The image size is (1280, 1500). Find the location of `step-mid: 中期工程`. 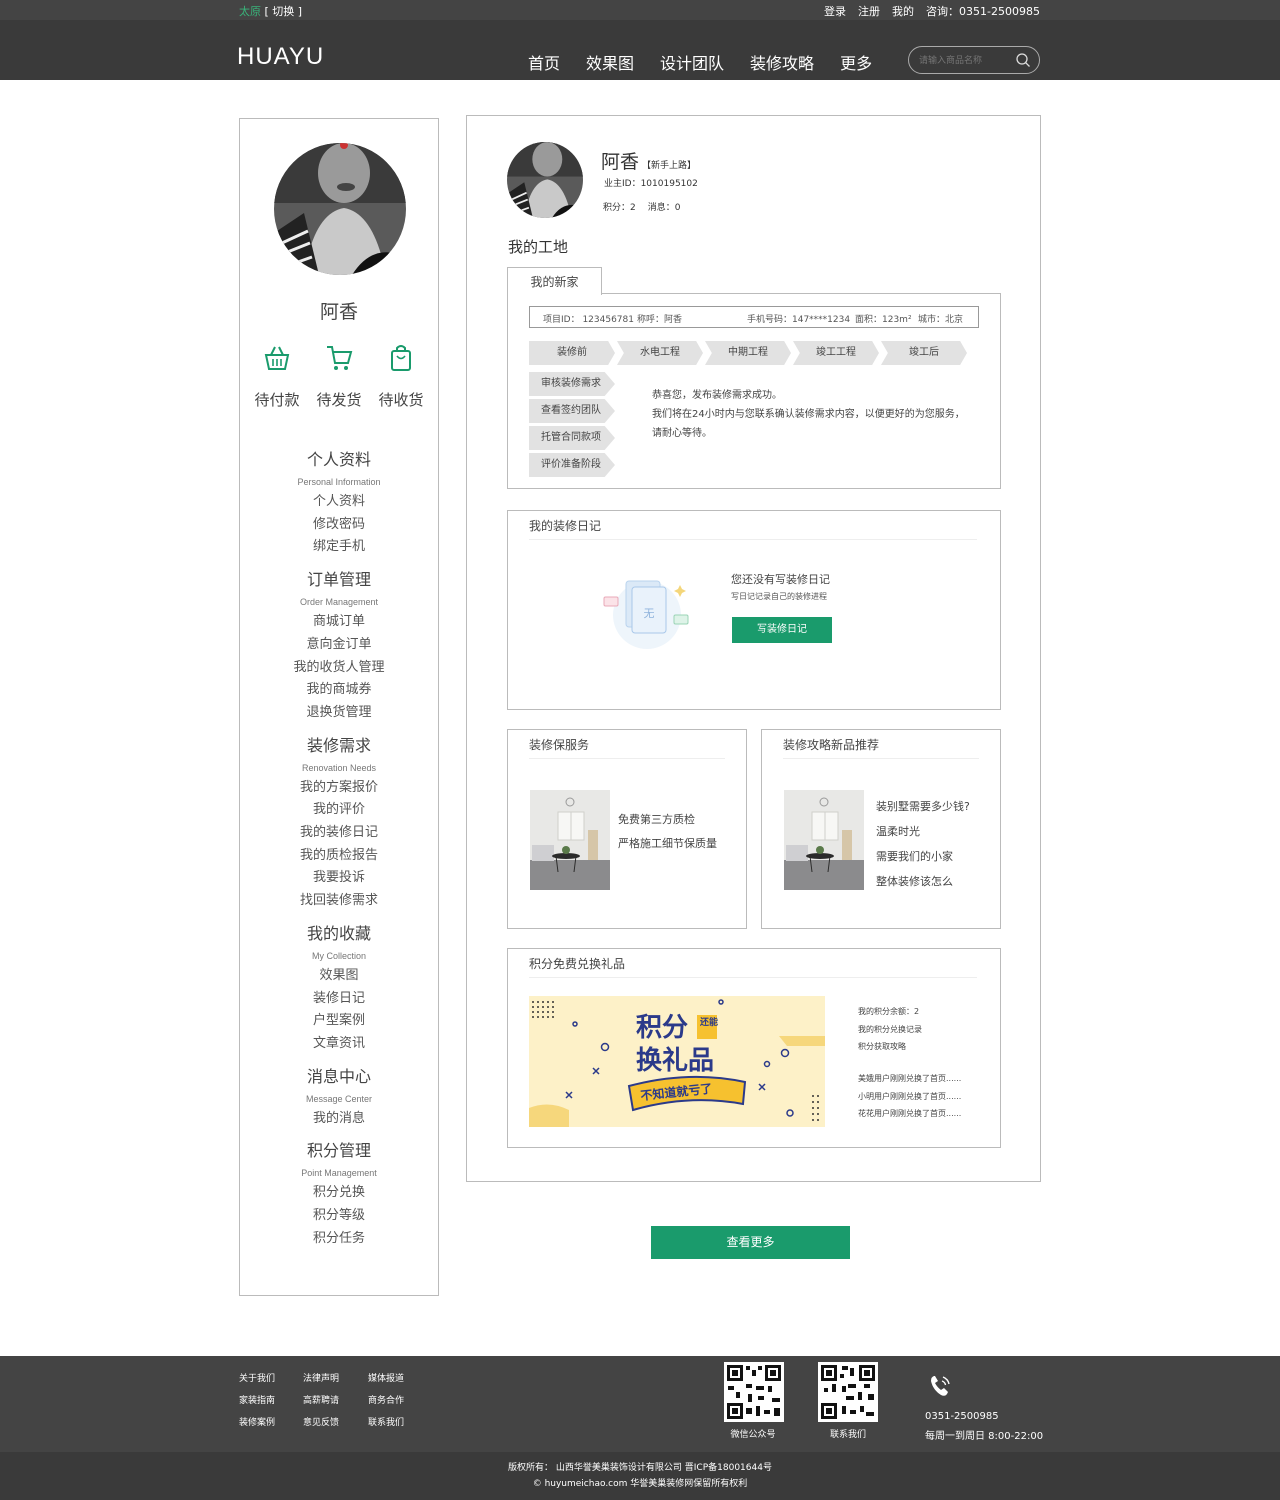

step-mid: 中期工程 is located at coordinates (748, 353).